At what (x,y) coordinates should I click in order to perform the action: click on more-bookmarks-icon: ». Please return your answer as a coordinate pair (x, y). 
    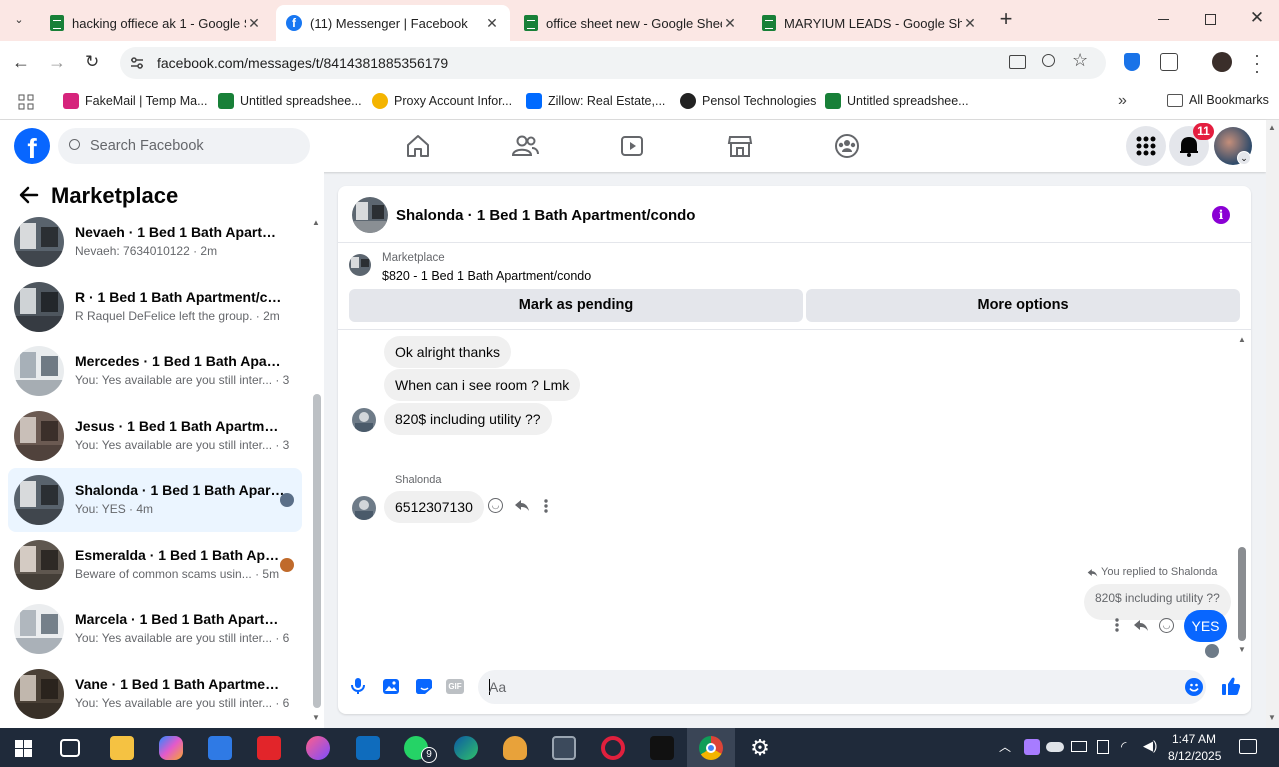
    Looking at the image, I should click on (1122, 101).